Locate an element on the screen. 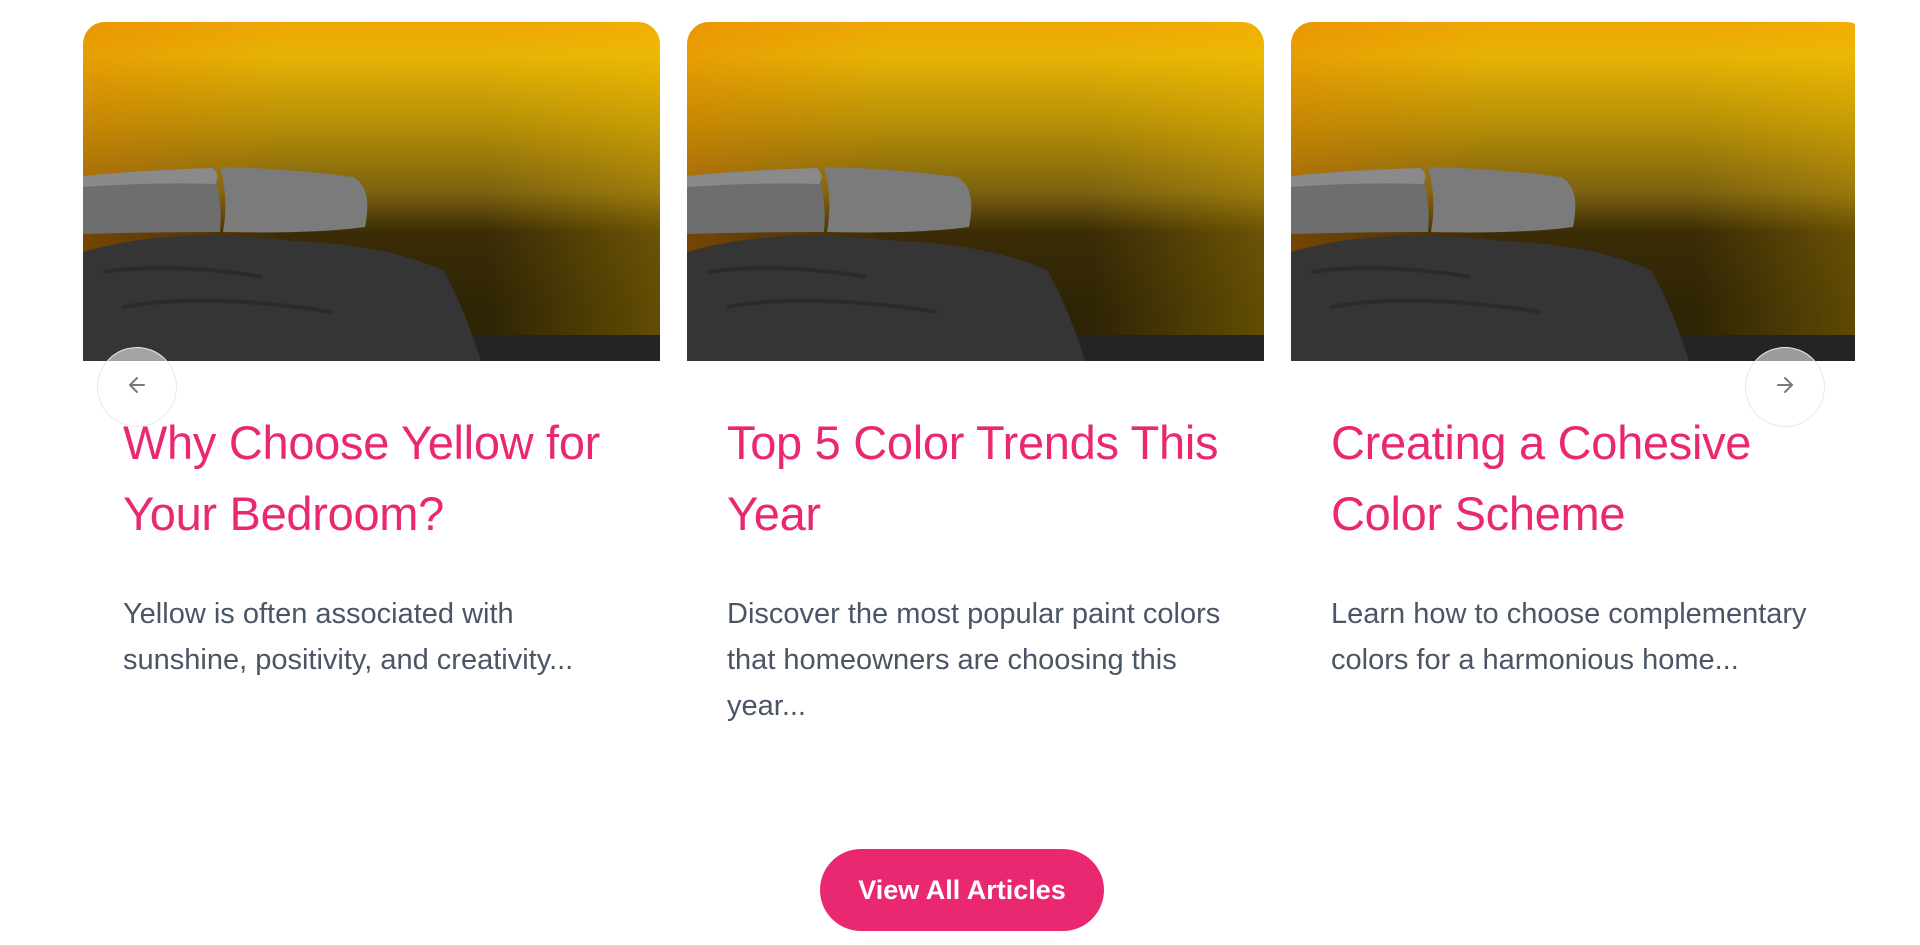  view-all-articles-button: View All Articles is located at coordinates (962, 890).